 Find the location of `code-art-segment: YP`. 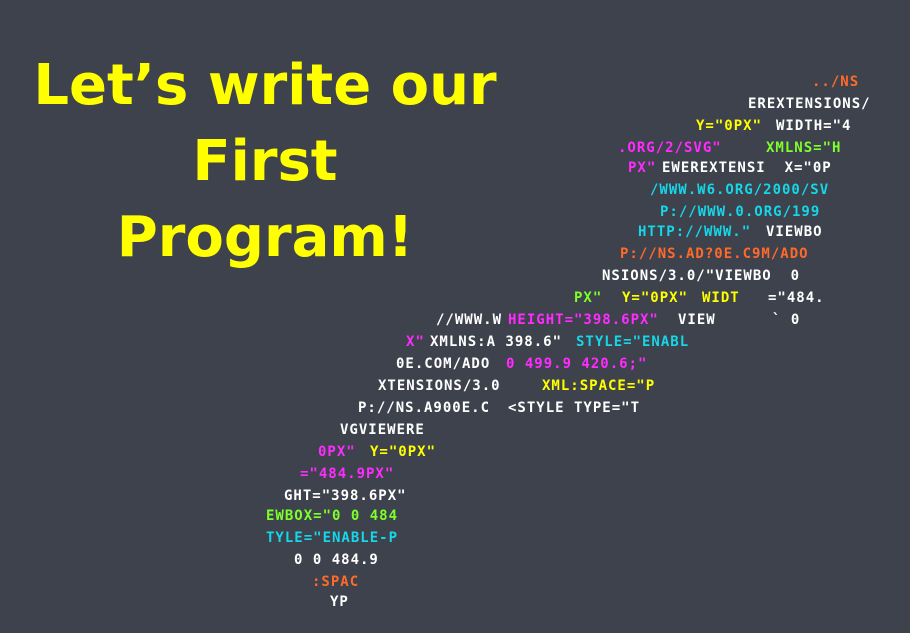

code-art-segment: YP is located at coordinates (339, 602).